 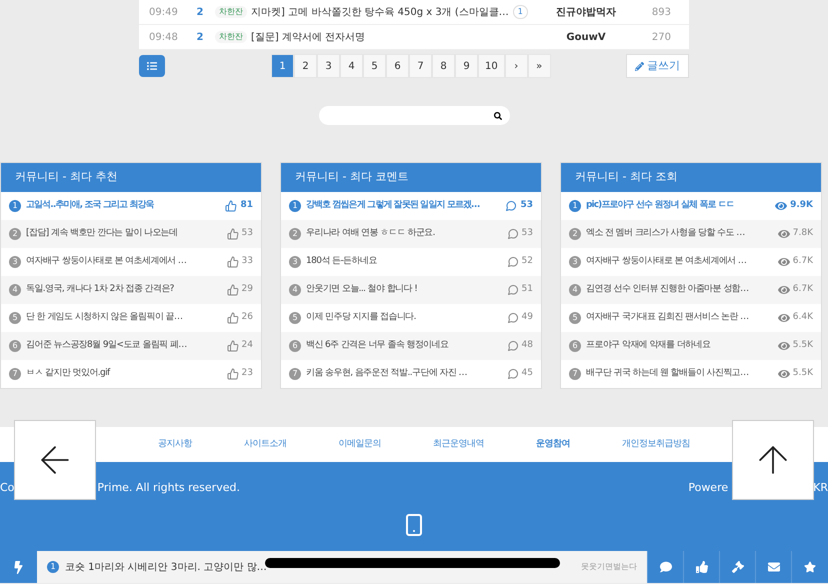 What do you see at coordinates (119, 374) in the screenshot?
I see `post-title: ㅂㅅ 같지만 멋있어.gif` at bounding box center [119, 374].